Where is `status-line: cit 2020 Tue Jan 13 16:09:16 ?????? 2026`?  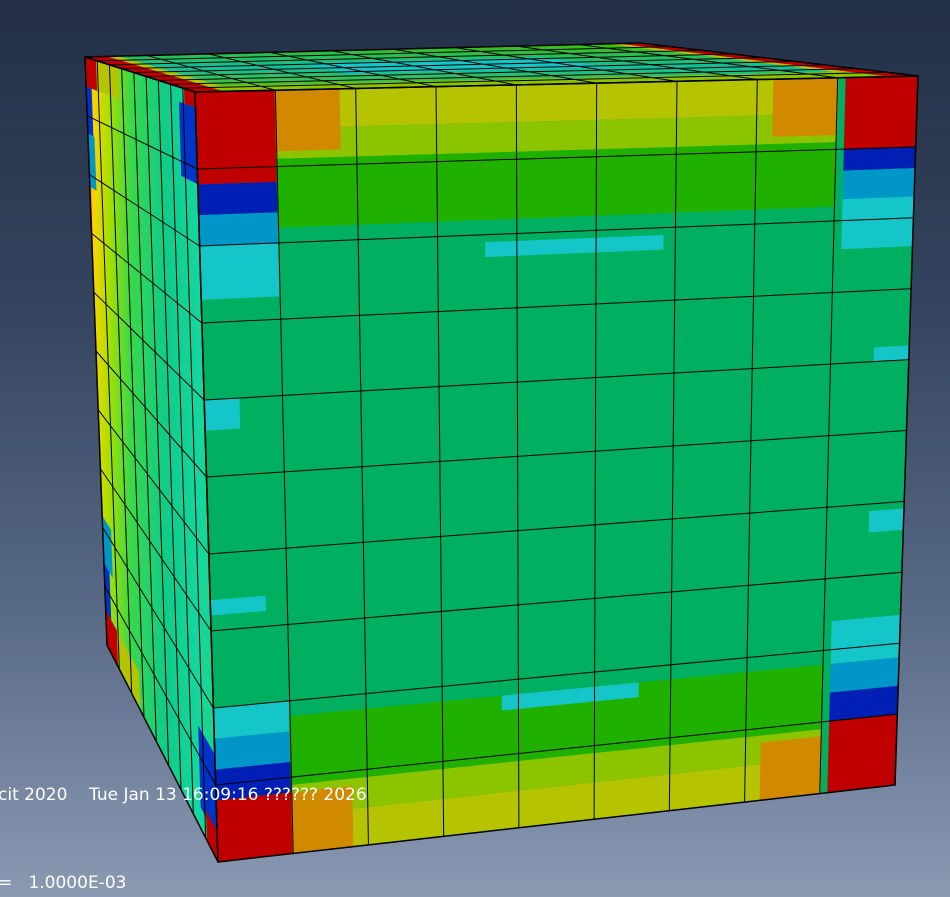
status-line: cit 2020 Tue Jan 13 16:09:16 ?????? 2026 is located at coordinates (183, 795).